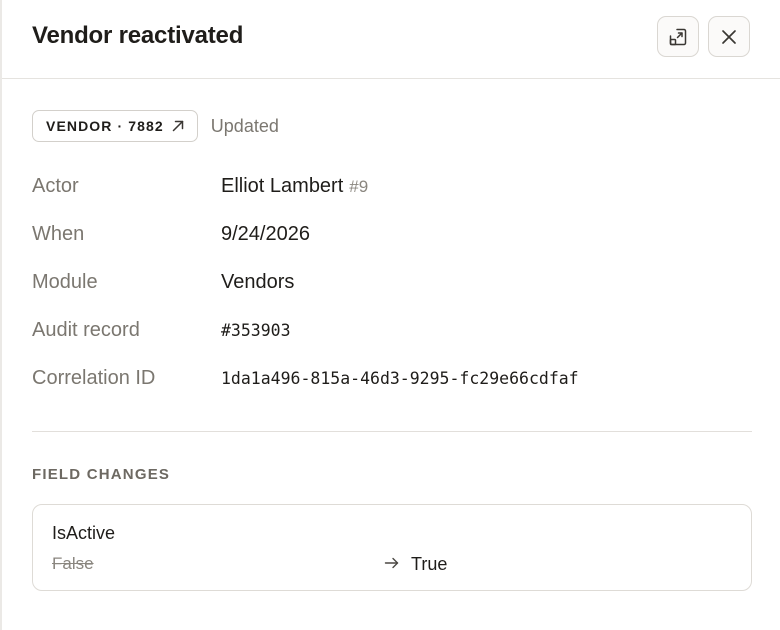  What do you see at coordinates (65, 282) in the screenshot?
I see `detail-label: Module` at bounding box center [65, 282].